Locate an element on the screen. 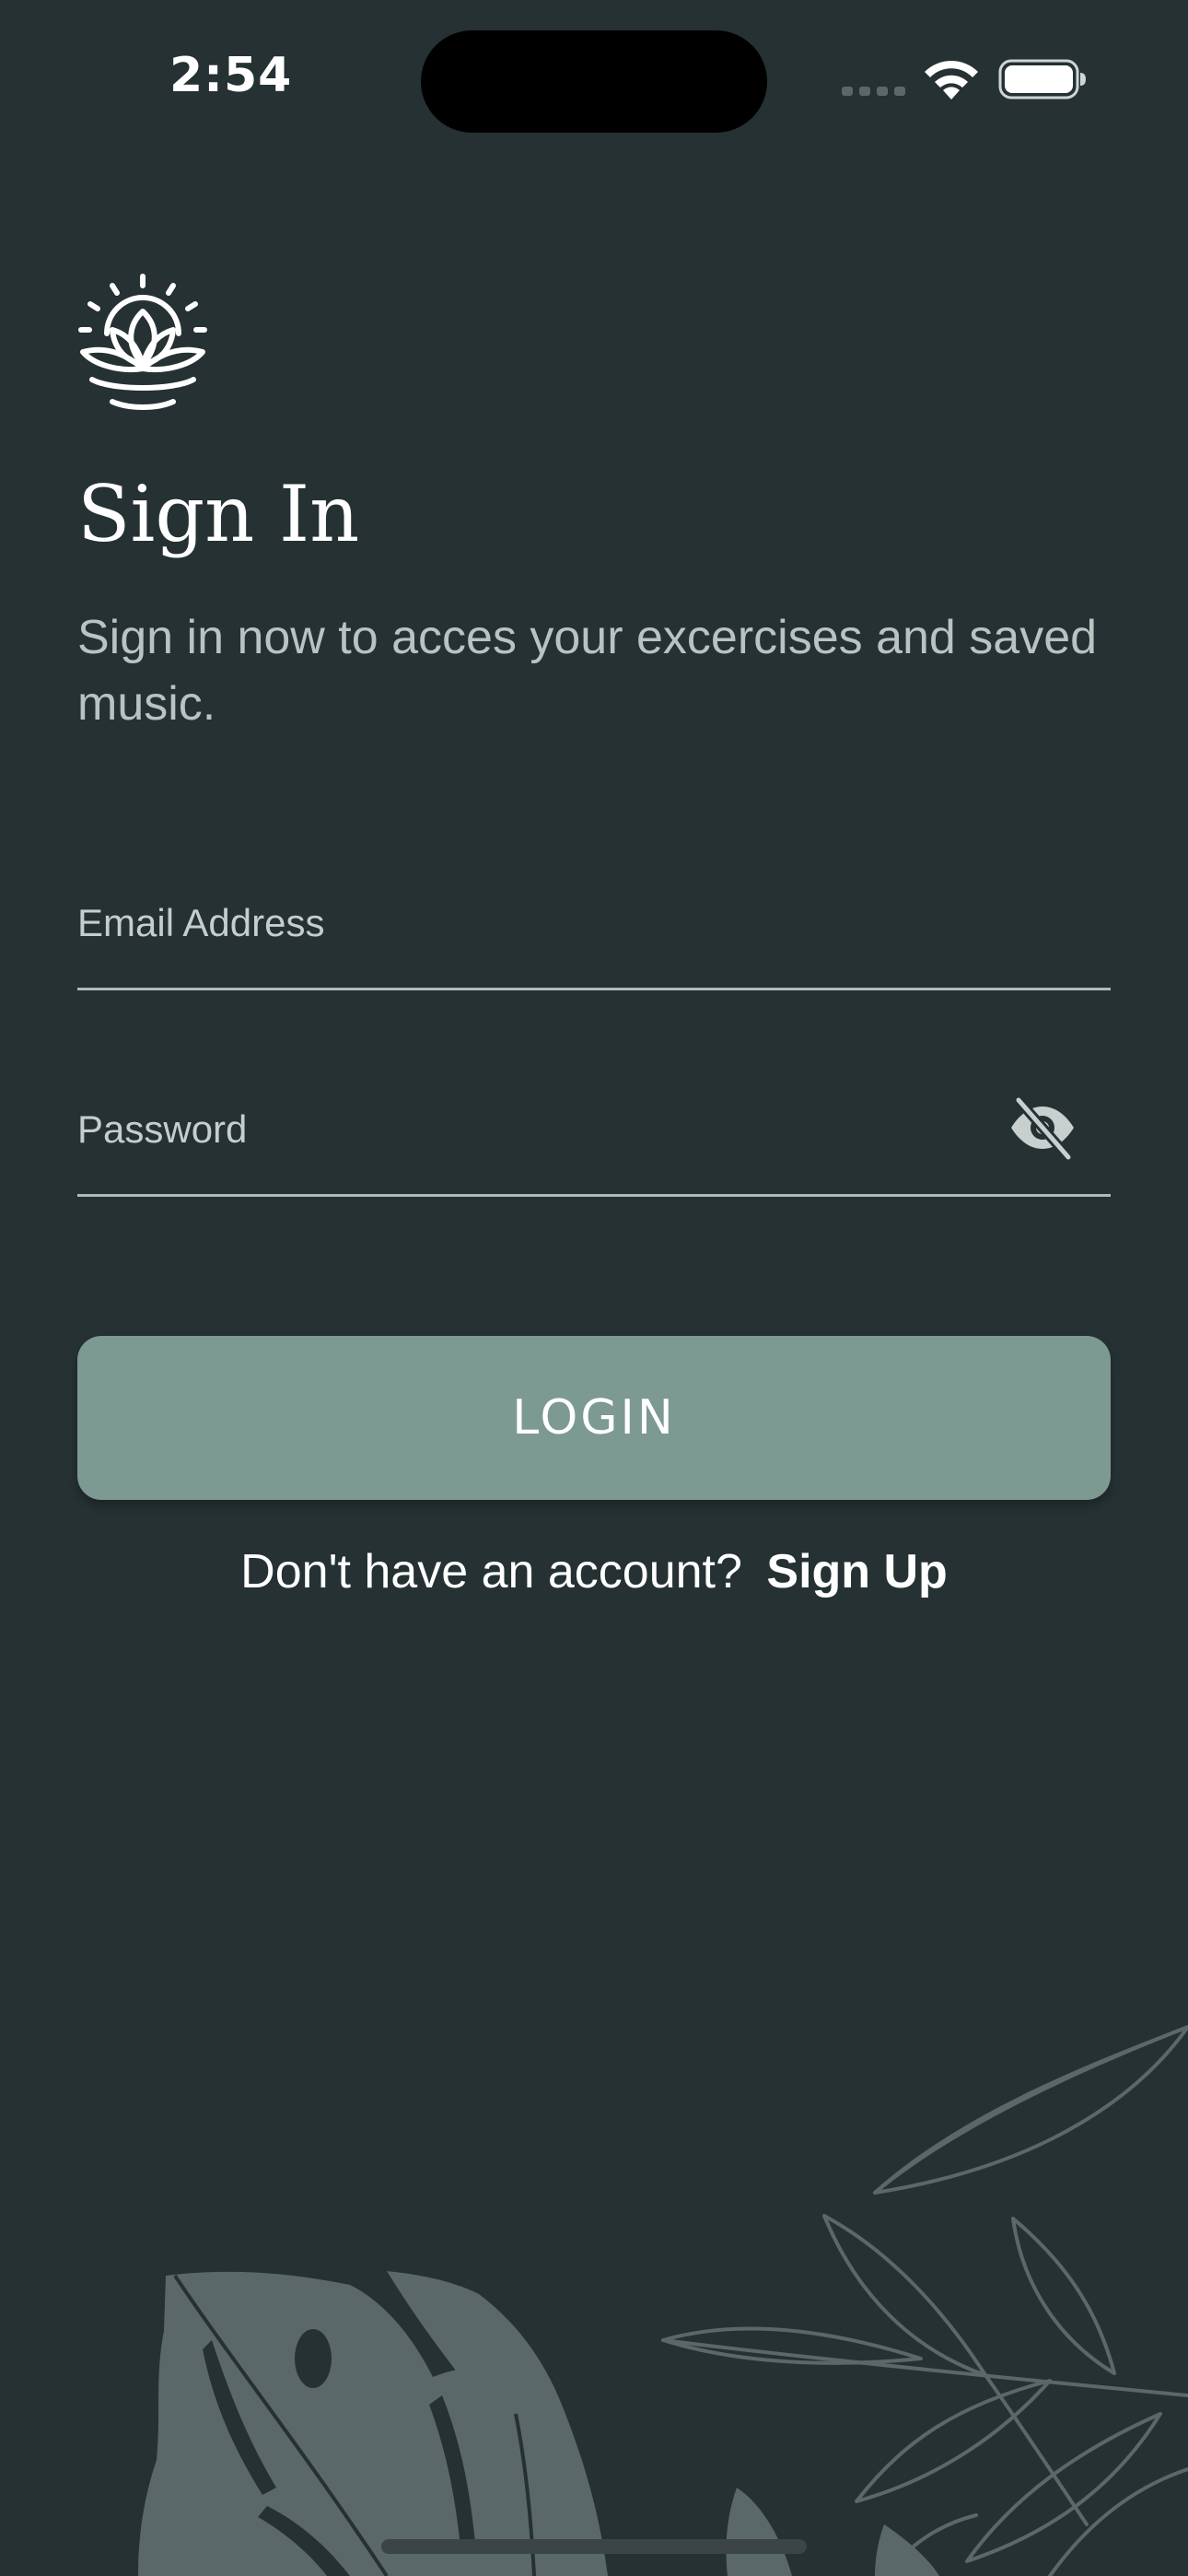  home-indicator is located at coordinates (594, 2546).